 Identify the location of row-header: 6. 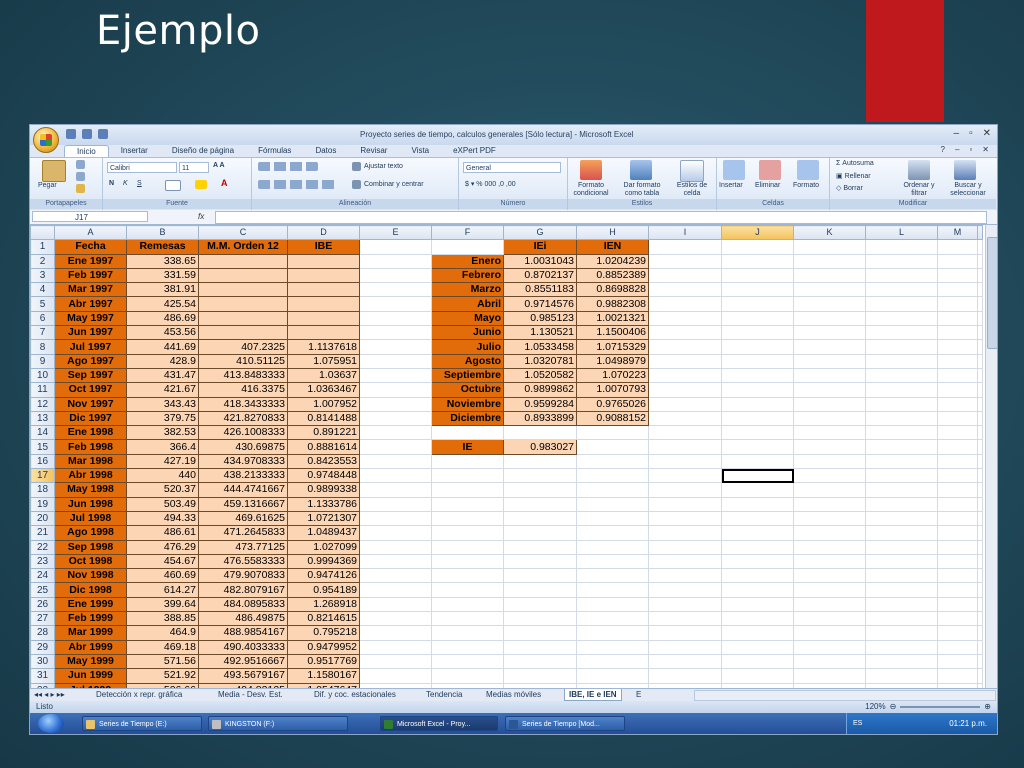
(42, 318).